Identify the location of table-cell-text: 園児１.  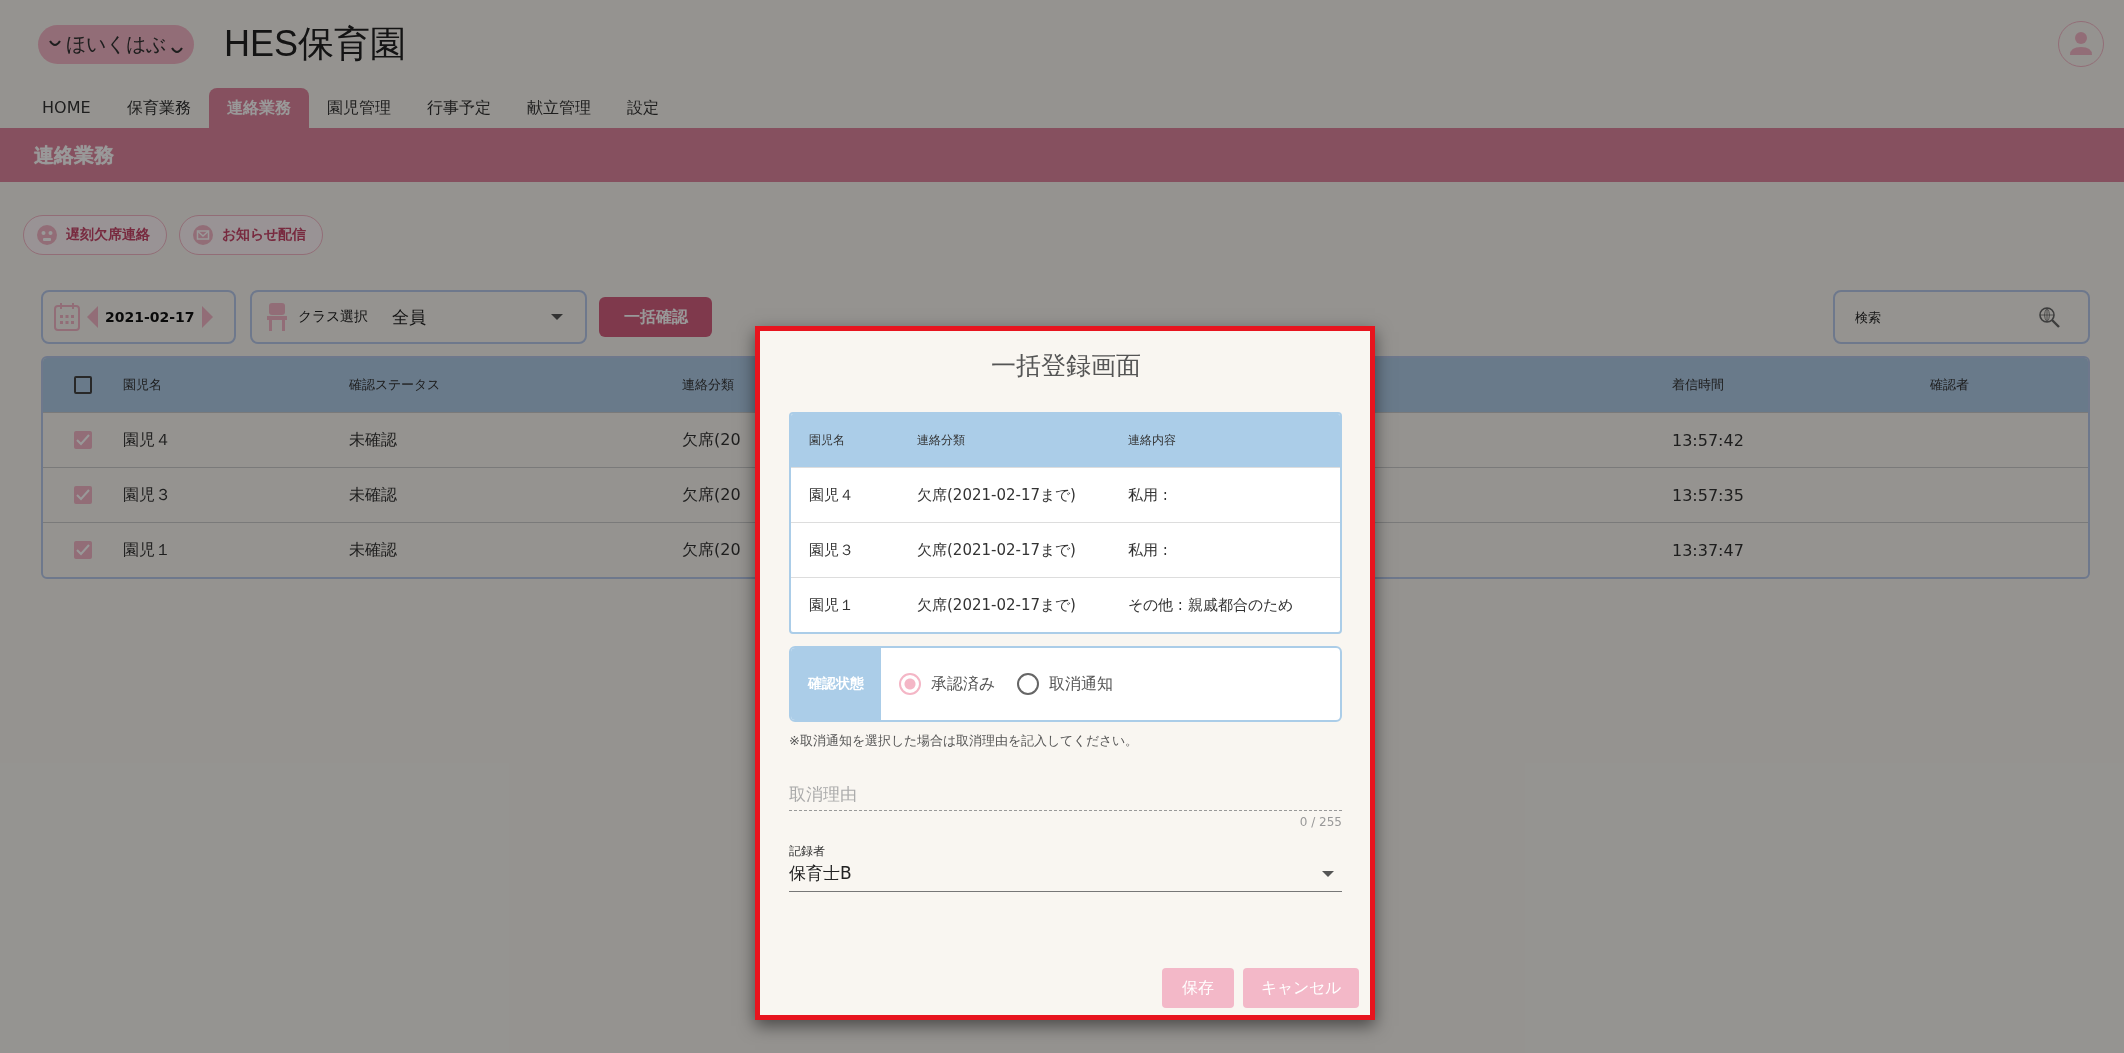
(832, 605).